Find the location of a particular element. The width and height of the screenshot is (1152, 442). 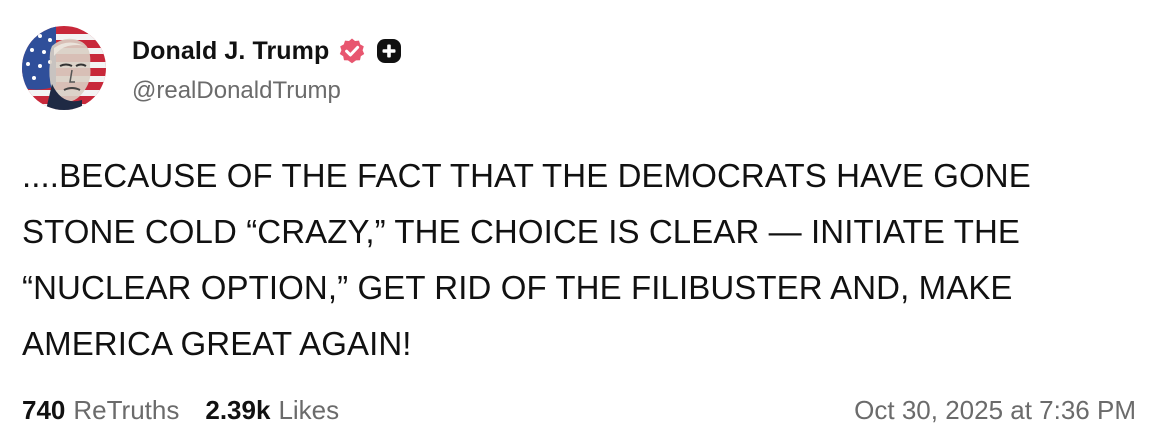

post-header: Donald J. Trump @realDonaldTrump is located at coordinates (212, 68).